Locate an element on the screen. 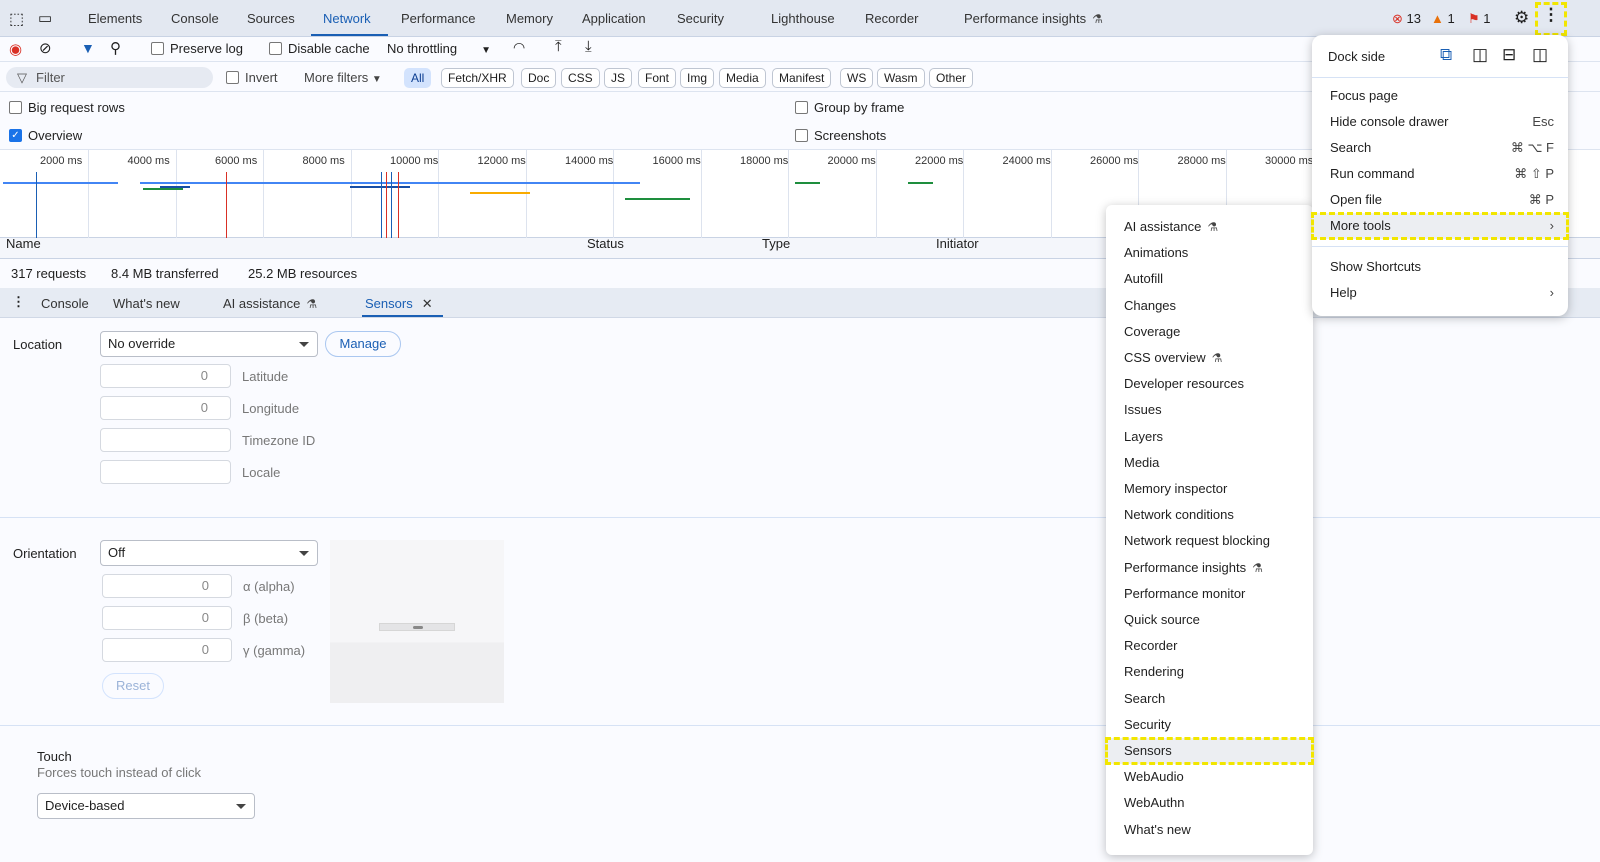  more-tools-item-what-s-new: What's new is located at coordinates (1209, 830).